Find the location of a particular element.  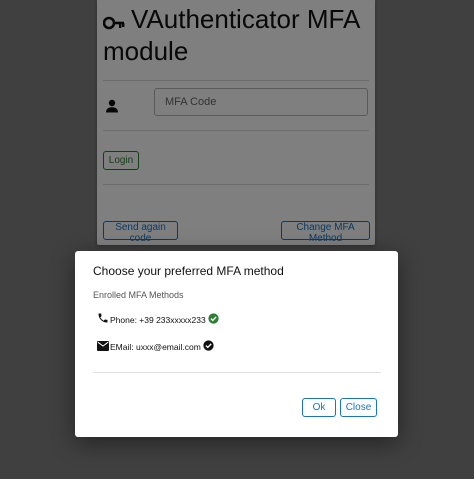

close-button: Close is located at coordinates (358, 407).